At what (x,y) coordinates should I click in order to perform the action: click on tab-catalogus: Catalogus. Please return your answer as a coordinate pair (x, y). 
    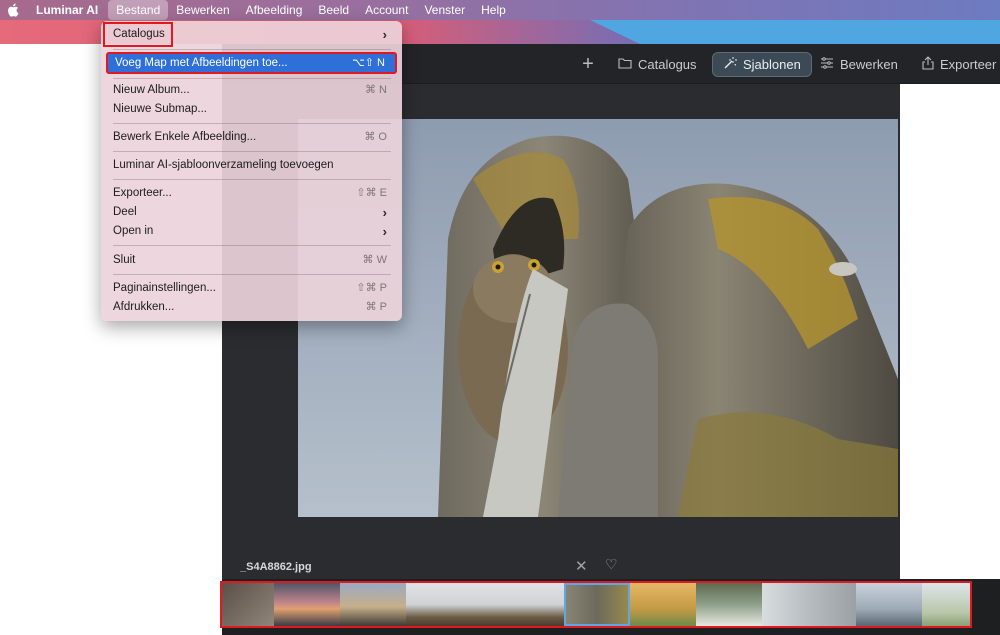
    Looking at the image, I should click on (657, 64).